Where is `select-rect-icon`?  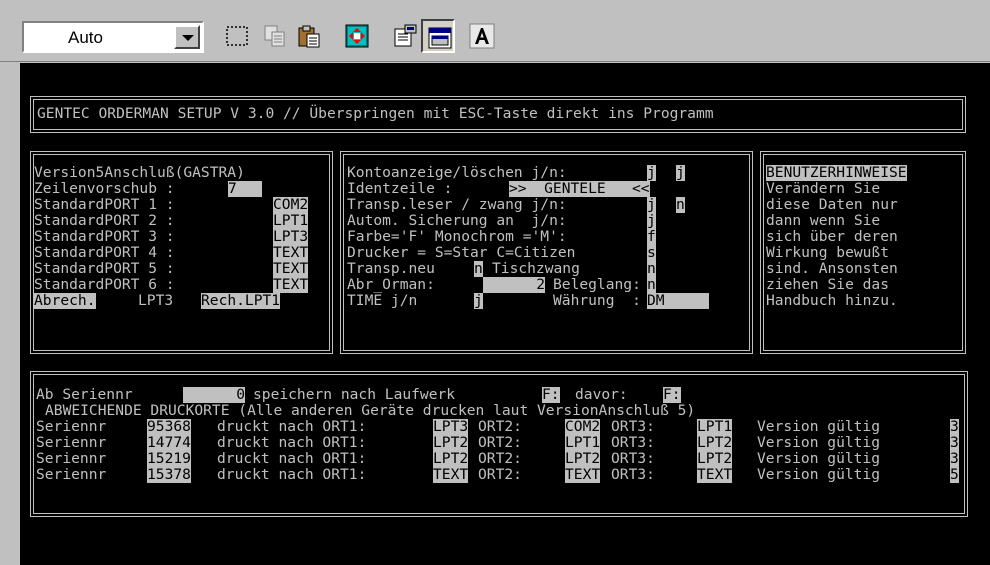 select-rect-icon is located at coordinates (237, 36).